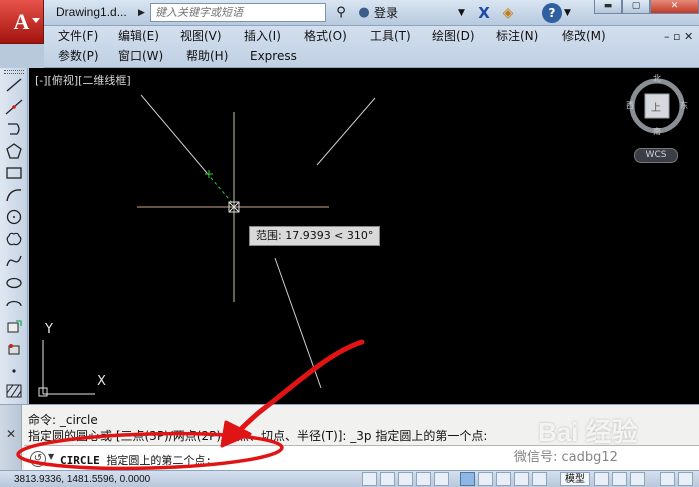  Describe the element at coordinates (361, 458) in the screenshot. I see `command-input-line: ↺ ▼ CIRCLE 指定圆上的第二个点:` at that location.